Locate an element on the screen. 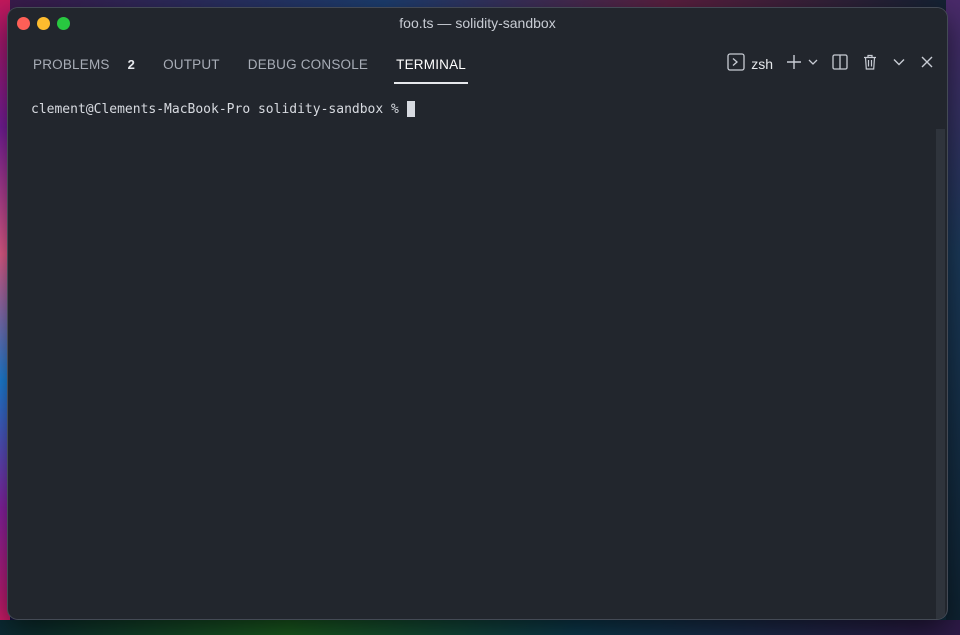 The height and width of the screenshot is (635, 960). close-panel-button is located at coordinates (927, 64).